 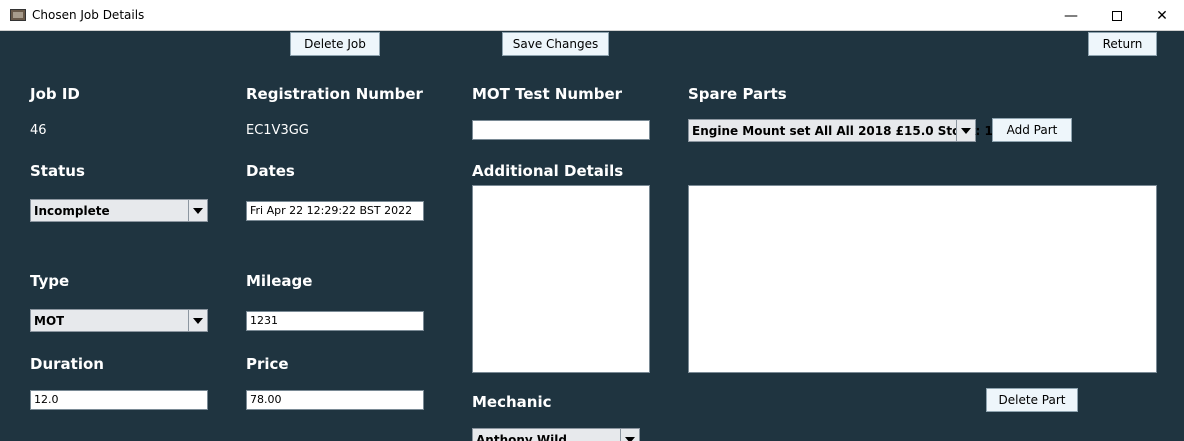 What do you see at coordinates (592, 15) in the screenshot?
I see `window-titlebar: Chosen Job Details — ✕` at bounding box center [592, 15].